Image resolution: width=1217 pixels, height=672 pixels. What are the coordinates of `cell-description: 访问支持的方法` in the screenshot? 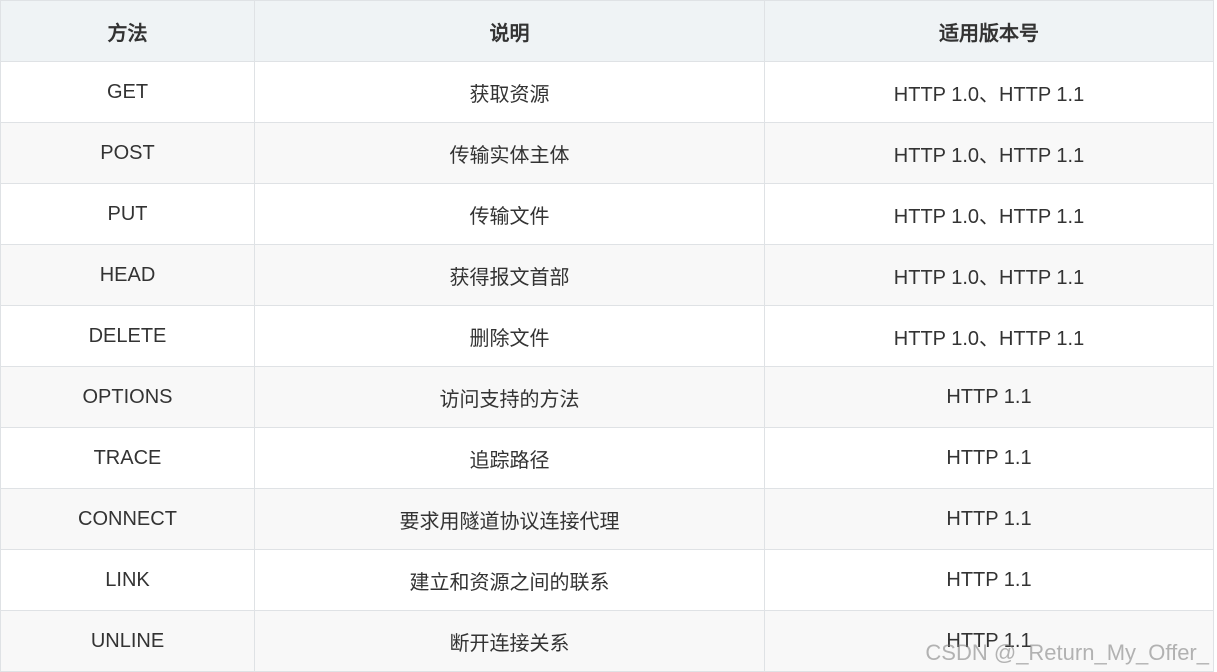 It's located at (509, 397).